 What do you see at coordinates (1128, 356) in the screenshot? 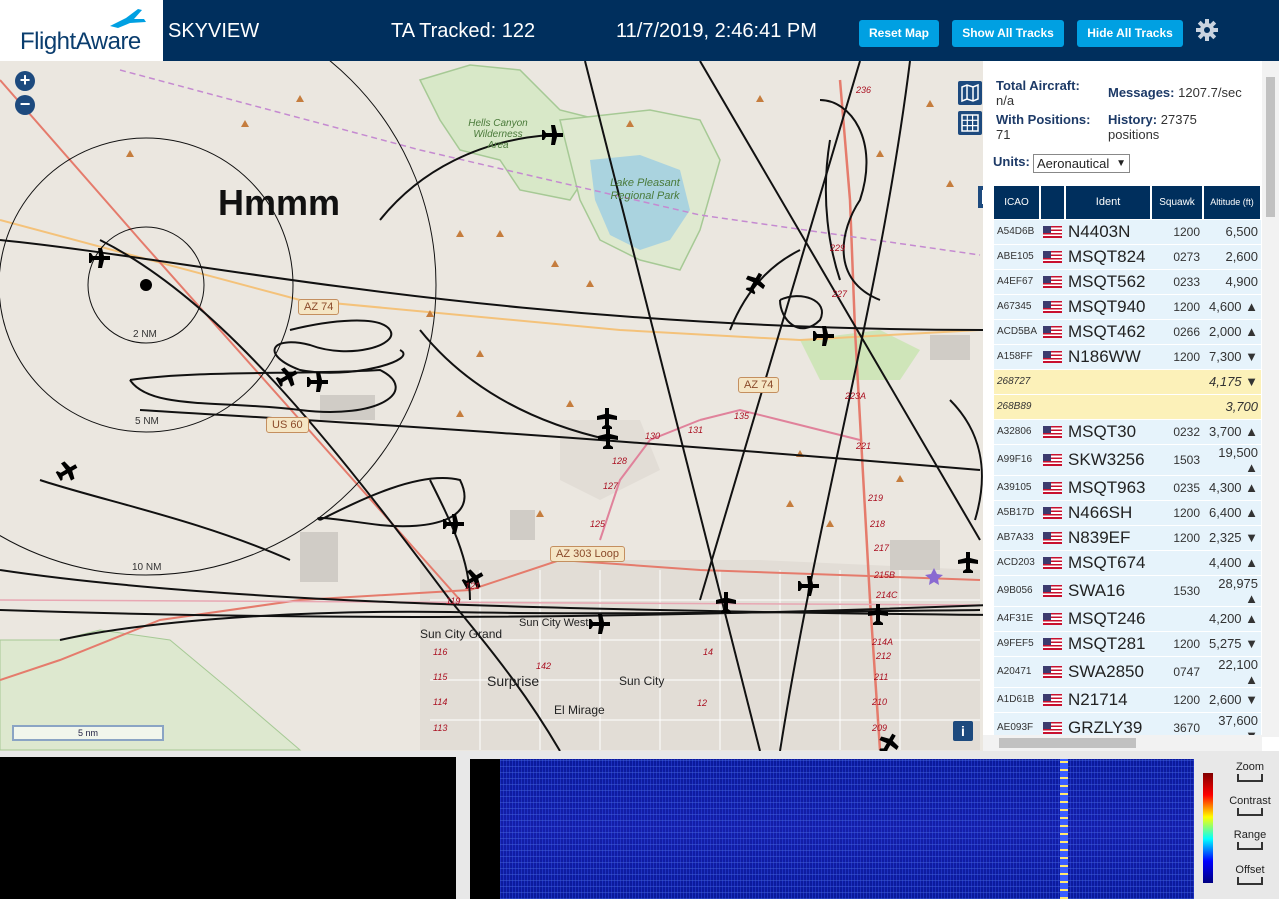
I see `table-row: A158FF N186WW 1200 7,300 ▼` at bounding box center [1128, 356].